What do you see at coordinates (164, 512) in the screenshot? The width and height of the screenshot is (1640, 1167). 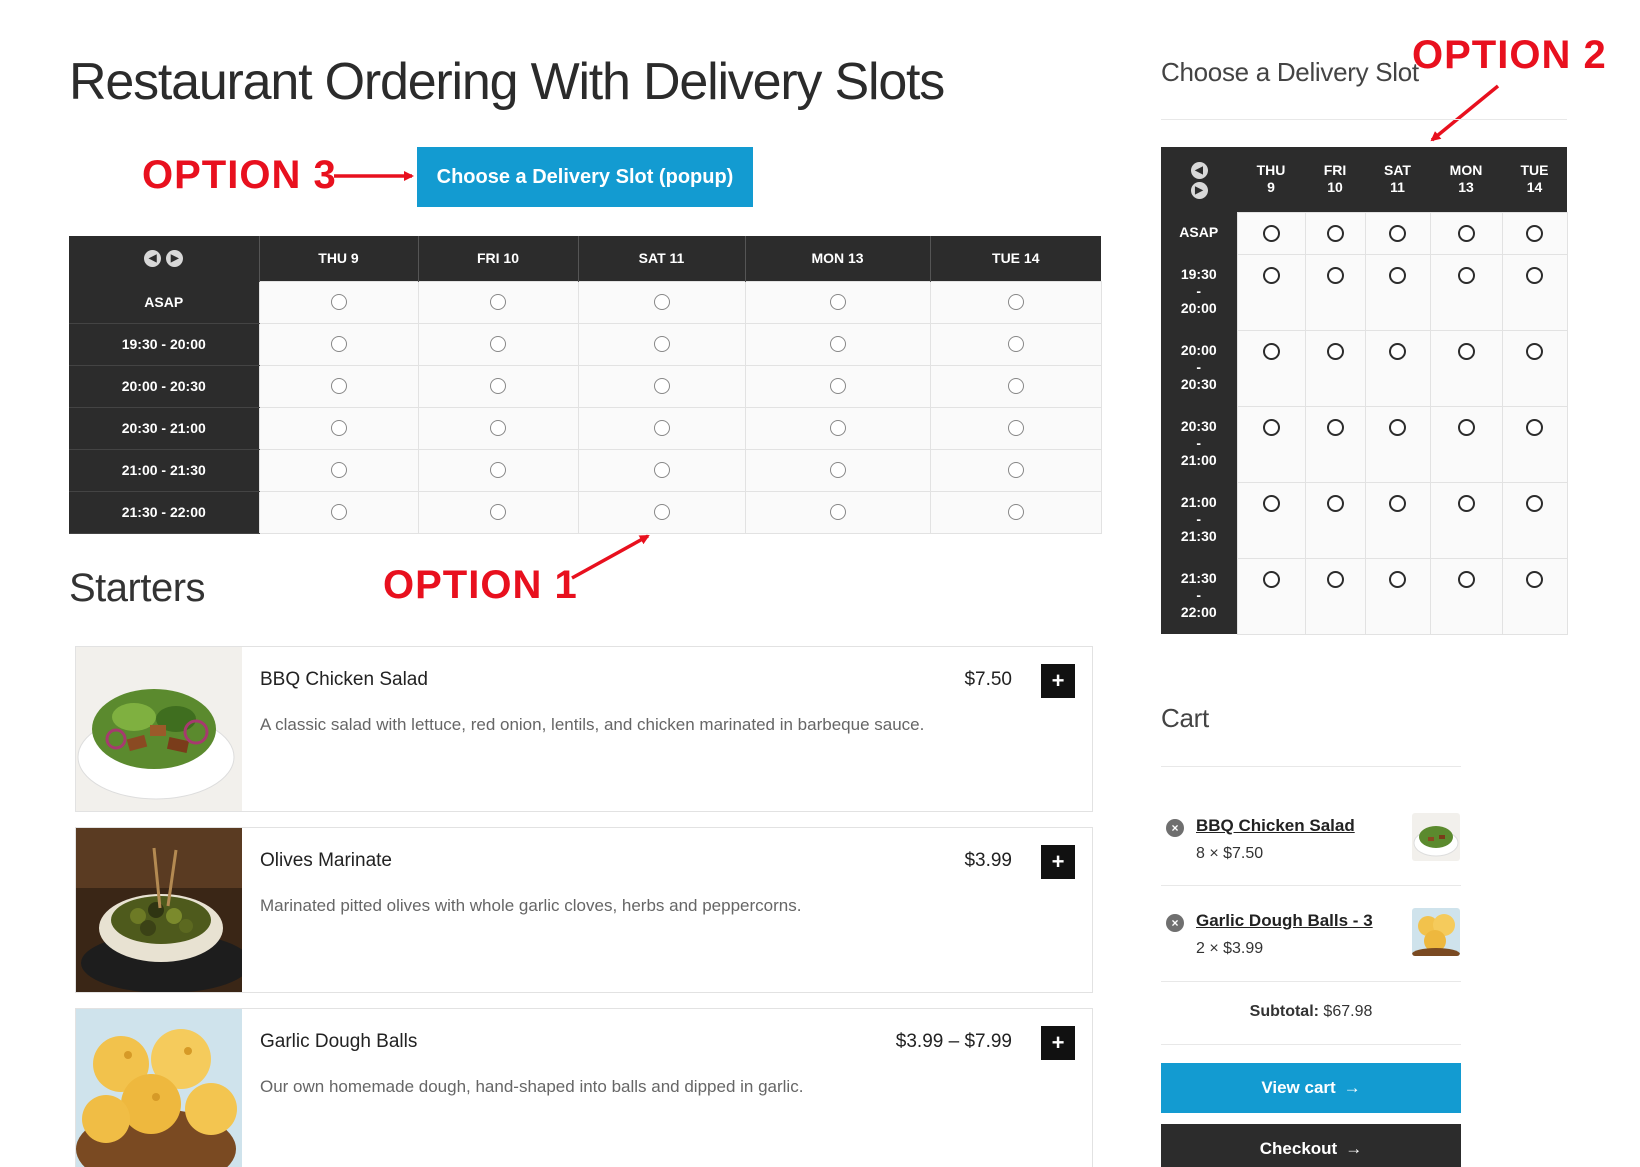 I see `slot-time-label: 21:30 - 22:00` at bounding box center [164, 512].